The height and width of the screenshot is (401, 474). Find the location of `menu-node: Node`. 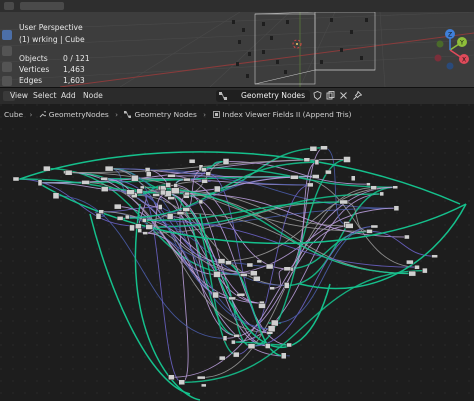

menu-node: Node is located at coordinates (93, 95).